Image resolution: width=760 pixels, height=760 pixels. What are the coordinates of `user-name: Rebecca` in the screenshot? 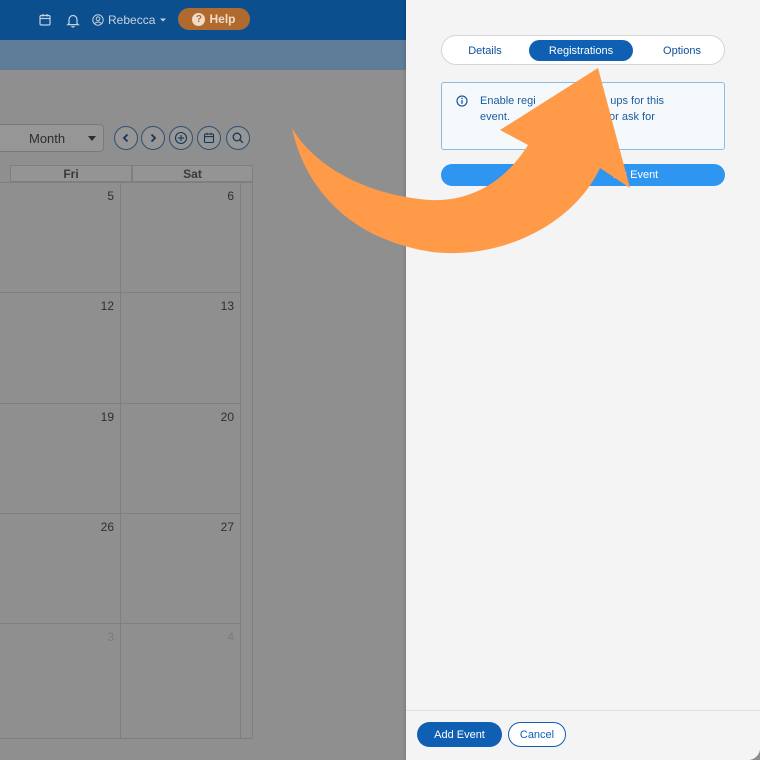 It's located at (132, 20).